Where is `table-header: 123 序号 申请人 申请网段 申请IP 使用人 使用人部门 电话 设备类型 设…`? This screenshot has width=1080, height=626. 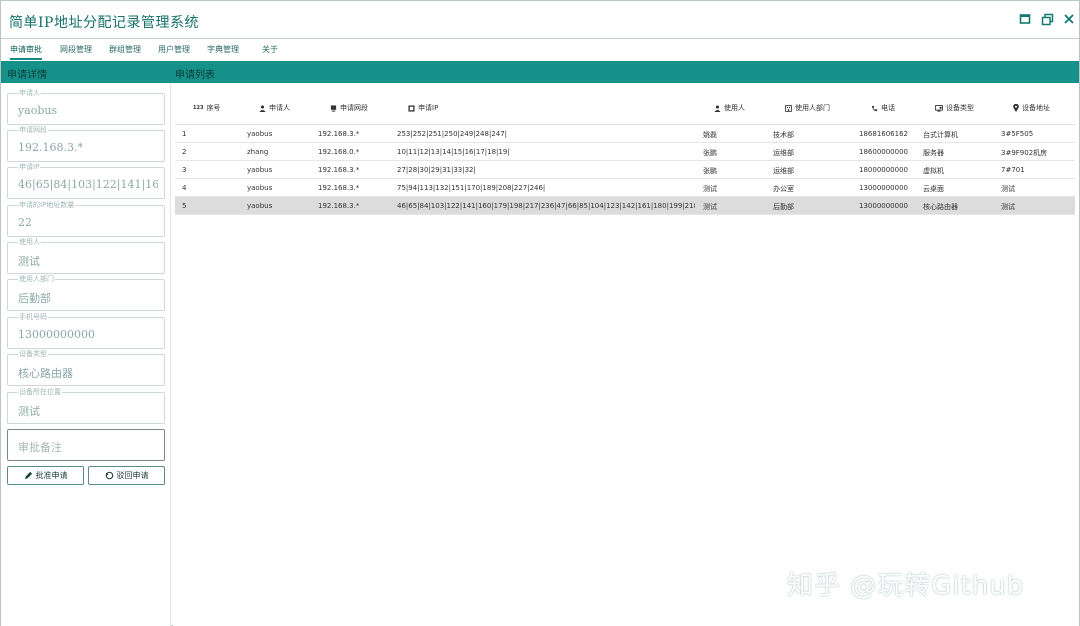
table-header: 123 序号 申请人 申请网段 申请IP 使用人 使用人部门 电话 设备类型 设… is located at coordinates (625, 109).